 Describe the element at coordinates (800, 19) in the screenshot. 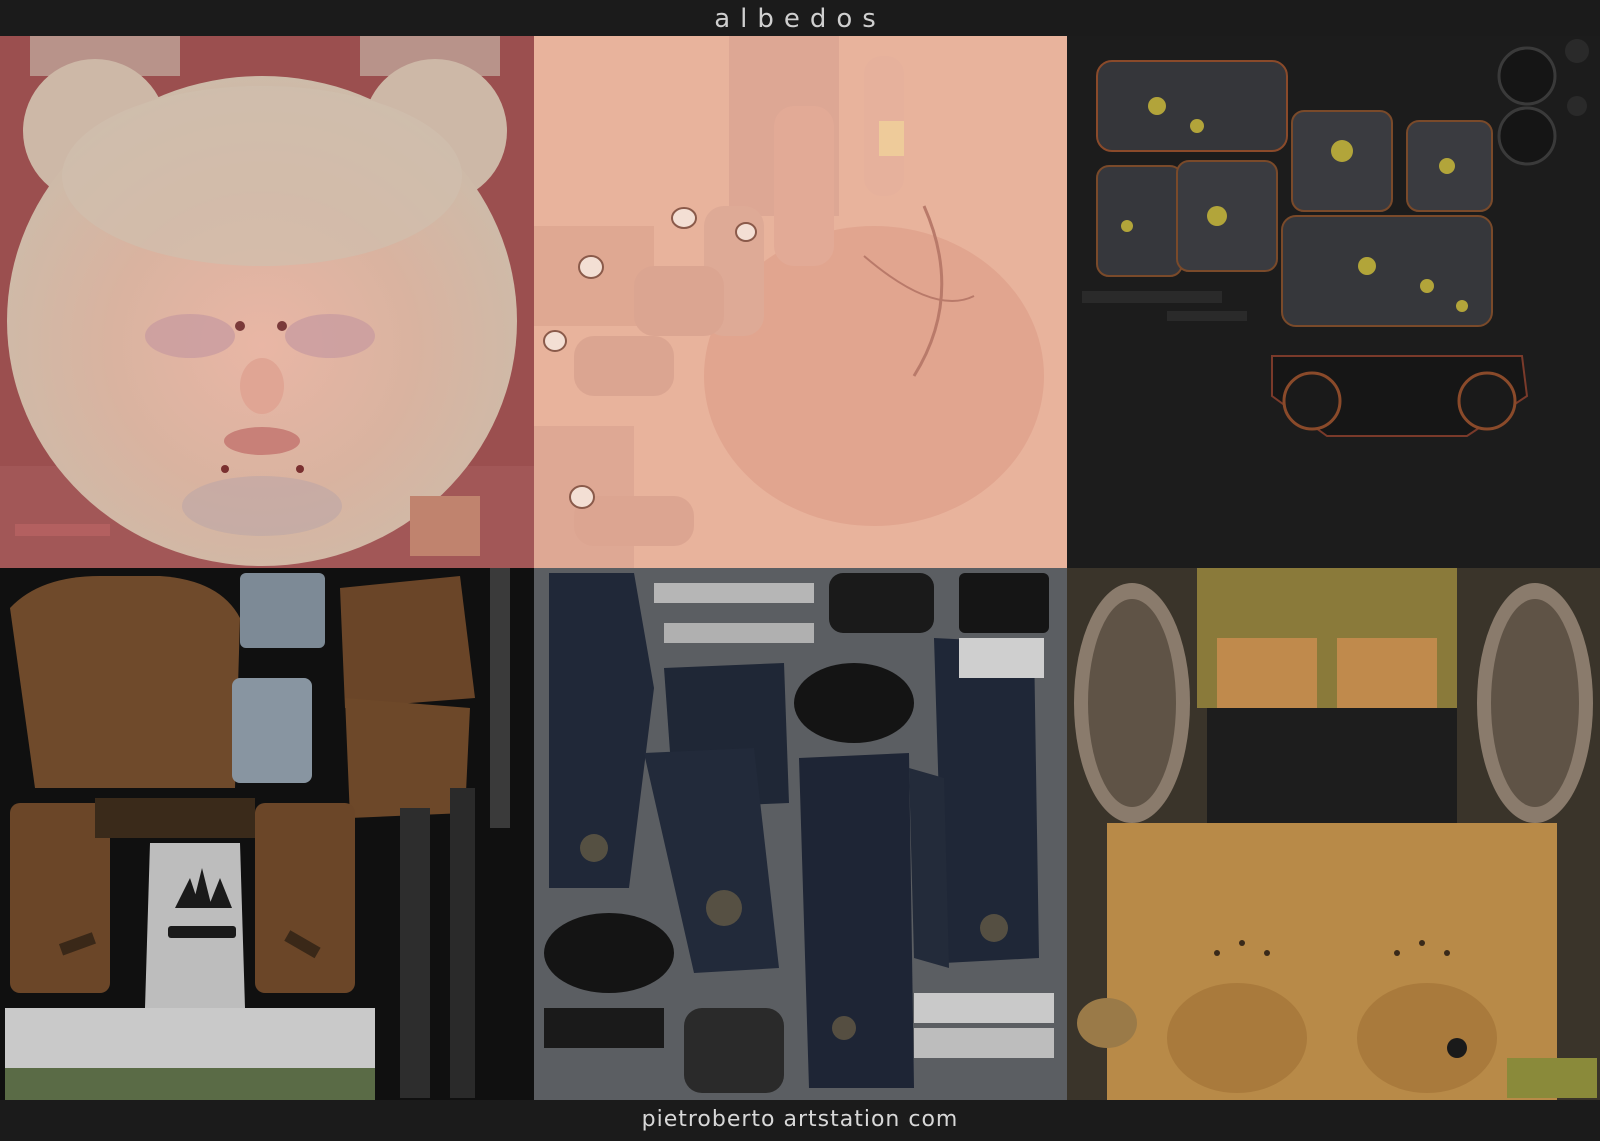

I see `sheet-title: albedos` at that location.